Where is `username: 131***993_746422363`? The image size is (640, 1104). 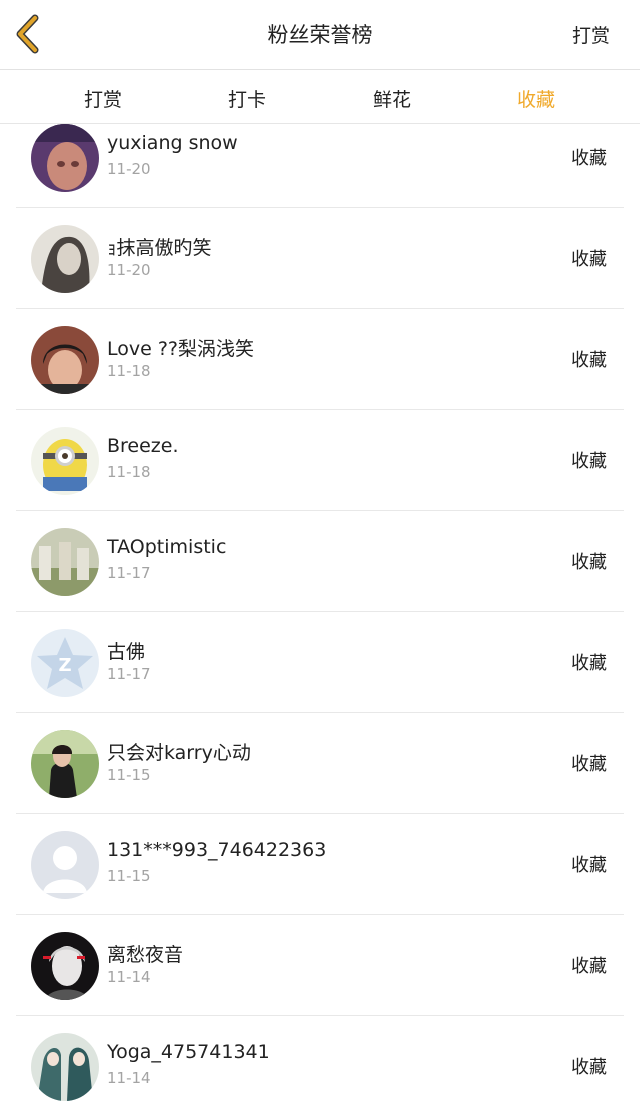 username: 131***993_746422363 is located at coordinates (217, 850).